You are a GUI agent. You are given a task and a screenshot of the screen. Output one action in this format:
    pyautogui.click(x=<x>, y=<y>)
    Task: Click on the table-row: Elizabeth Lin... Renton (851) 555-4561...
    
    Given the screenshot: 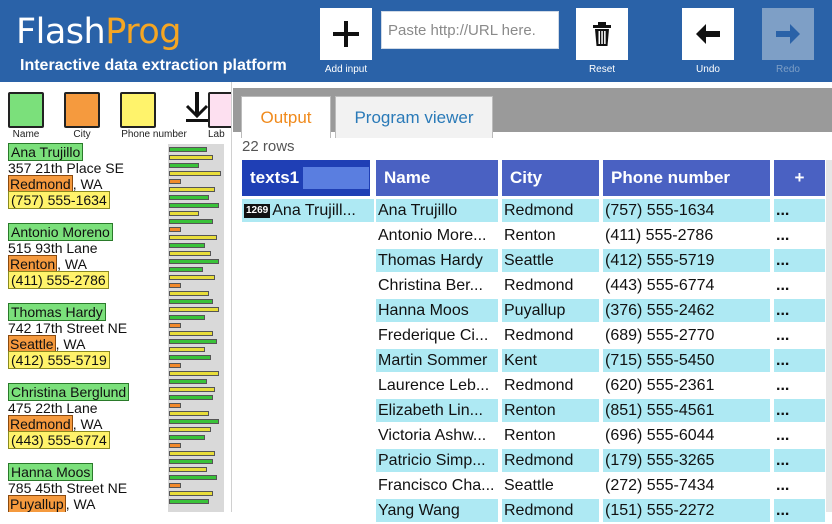 What is the action you would take?
    pyautogui.click(x=532, y=411)
    